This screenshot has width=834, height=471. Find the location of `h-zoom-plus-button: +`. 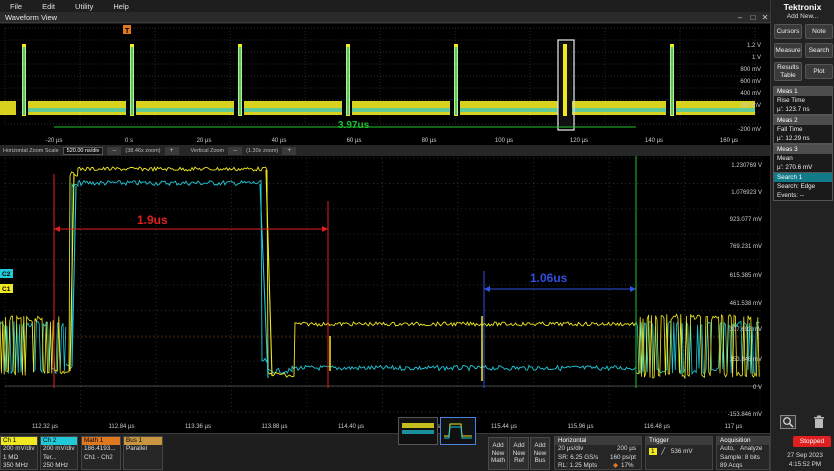

h-zoom-plus-button: + is located at coordinates (171, 150).